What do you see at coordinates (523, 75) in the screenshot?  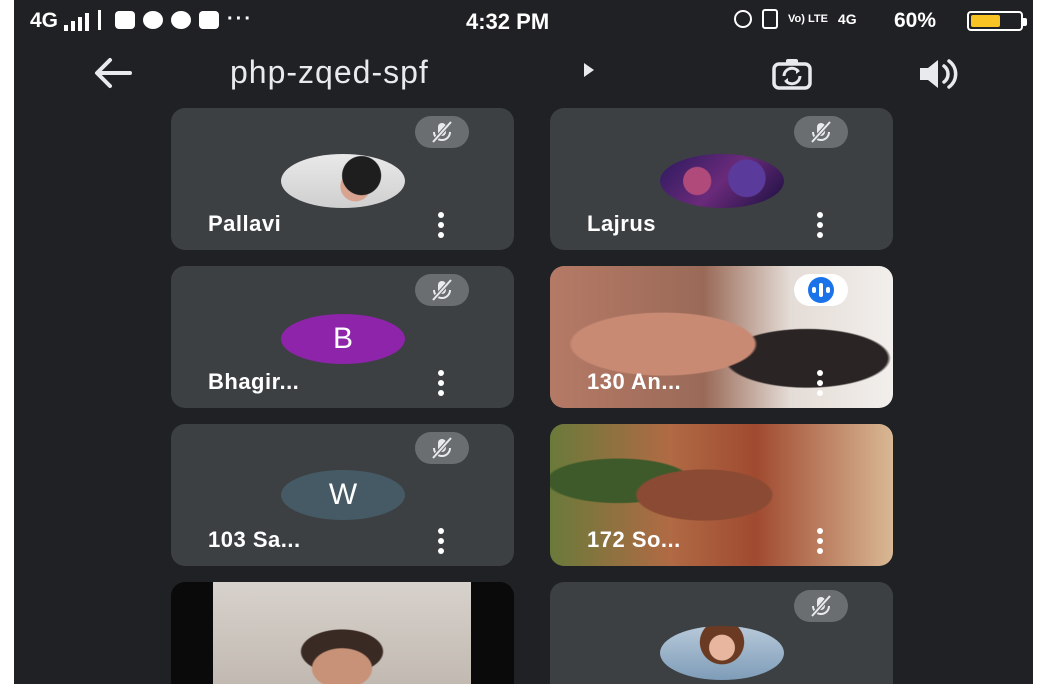 I see `meeting-app-bar: php-zqed-spf` at bounding box center [523, 75].